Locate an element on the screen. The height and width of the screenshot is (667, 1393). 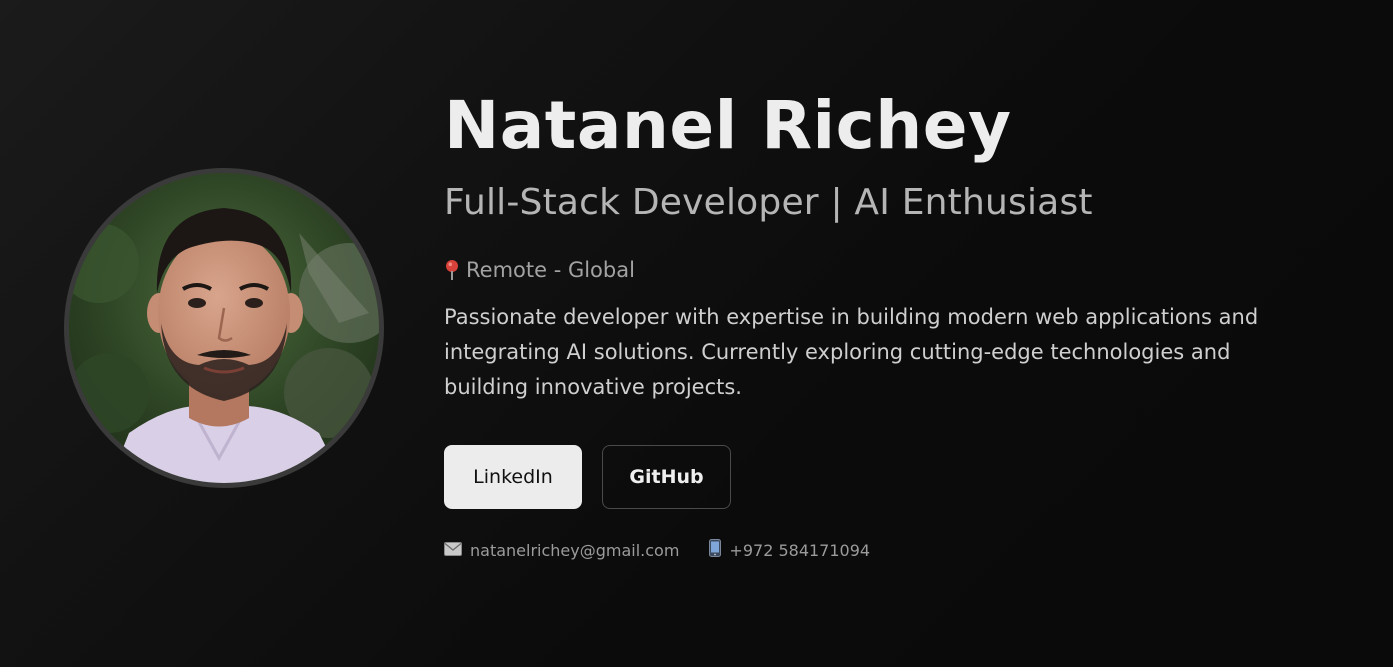
profile-photo is located at coordinates (224, 328).